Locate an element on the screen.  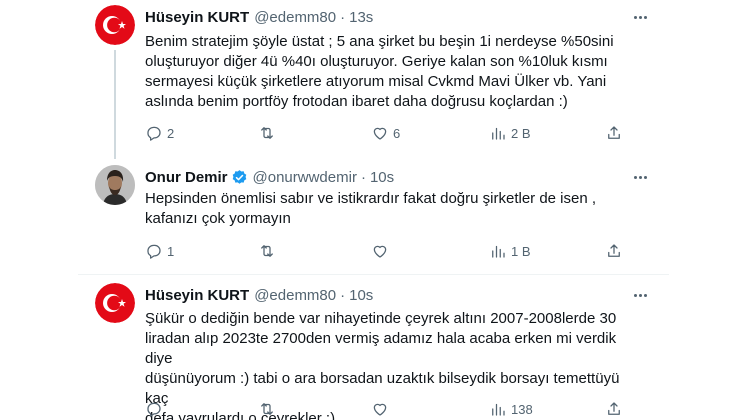
views-count: 138 is located at coordinates (522, 409).